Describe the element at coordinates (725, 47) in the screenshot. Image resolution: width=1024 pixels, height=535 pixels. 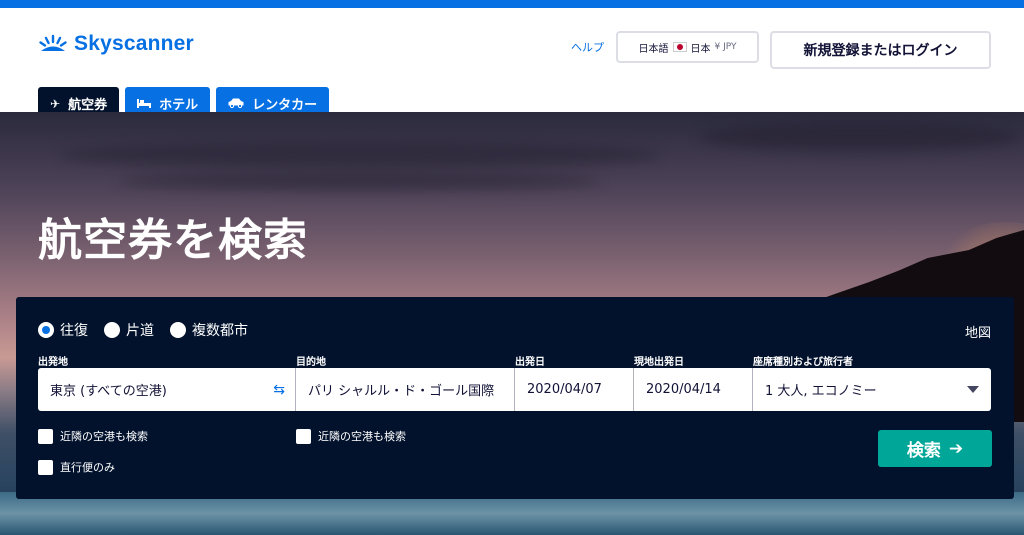
I see `currency-label: ¥ JPY` at that location.